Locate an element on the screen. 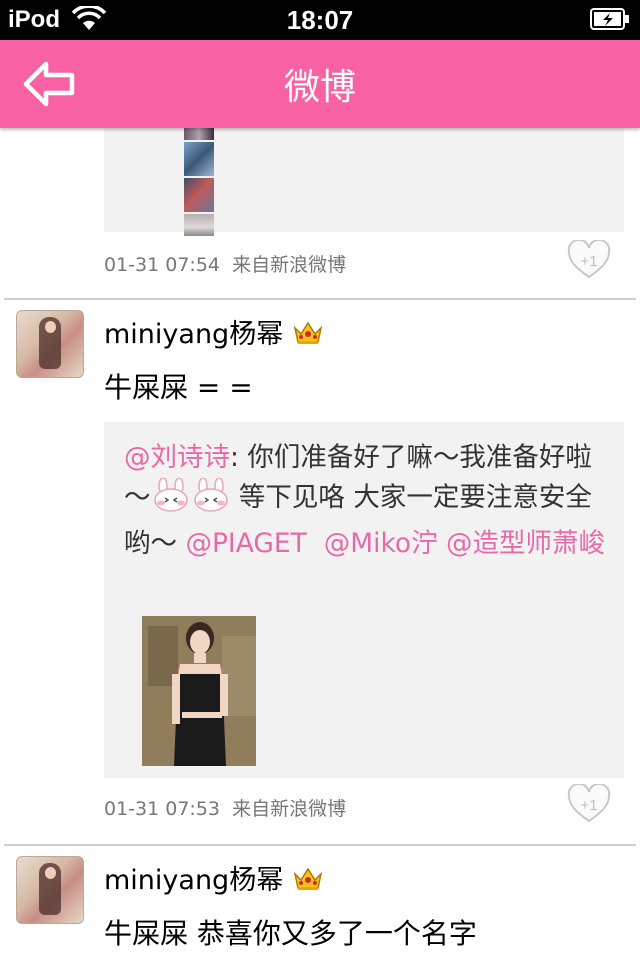  mention-link: @Miko泞 is located at coordinates (381, 543).